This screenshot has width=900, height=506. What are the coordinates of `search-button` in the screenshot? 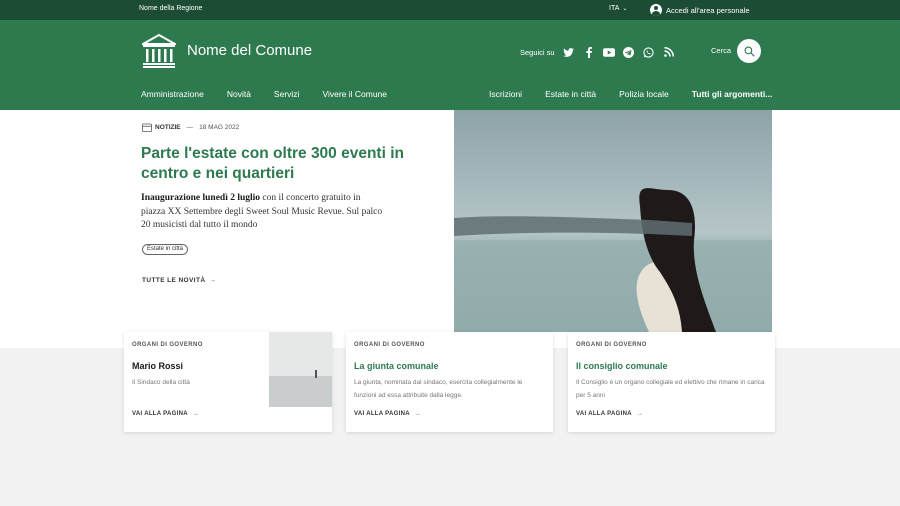 It's located at (749, 51).